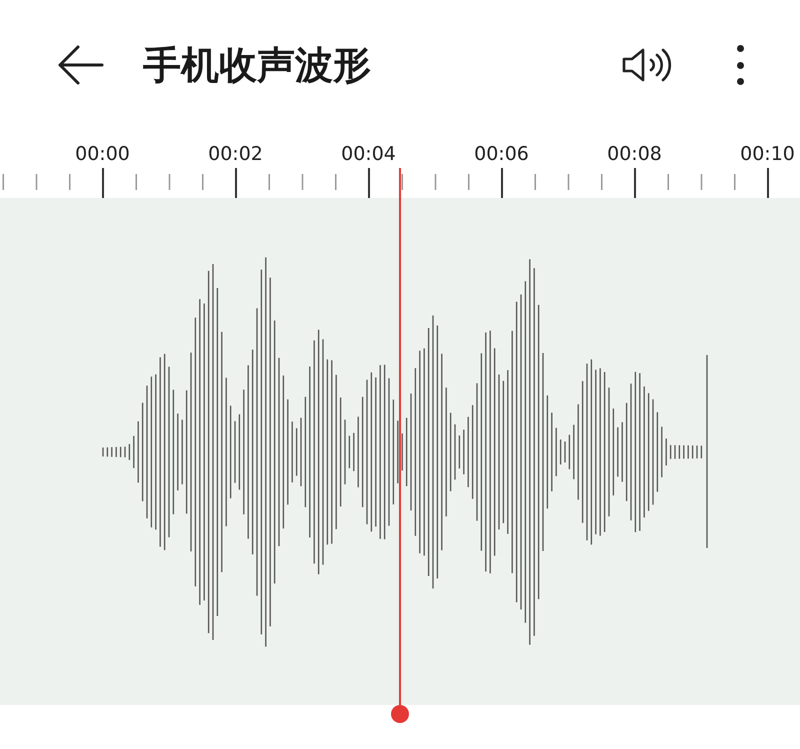 This screenshot has width=800, height=749. I want to click on time-label: 00:04, so click(368, 154).